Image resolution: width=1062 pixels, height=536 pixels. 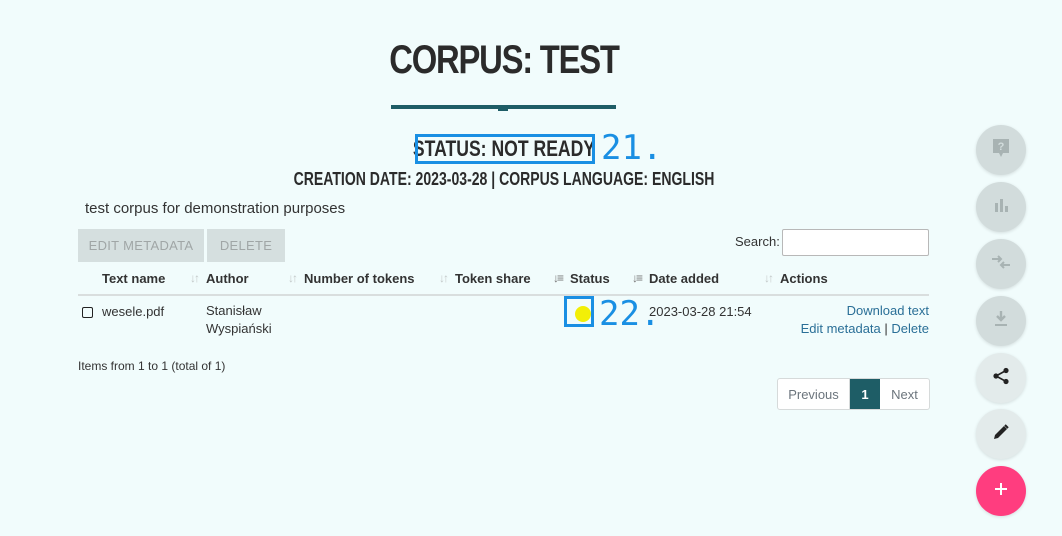 I want to click on download-text-link: Download text, so click(x=888, y=310).